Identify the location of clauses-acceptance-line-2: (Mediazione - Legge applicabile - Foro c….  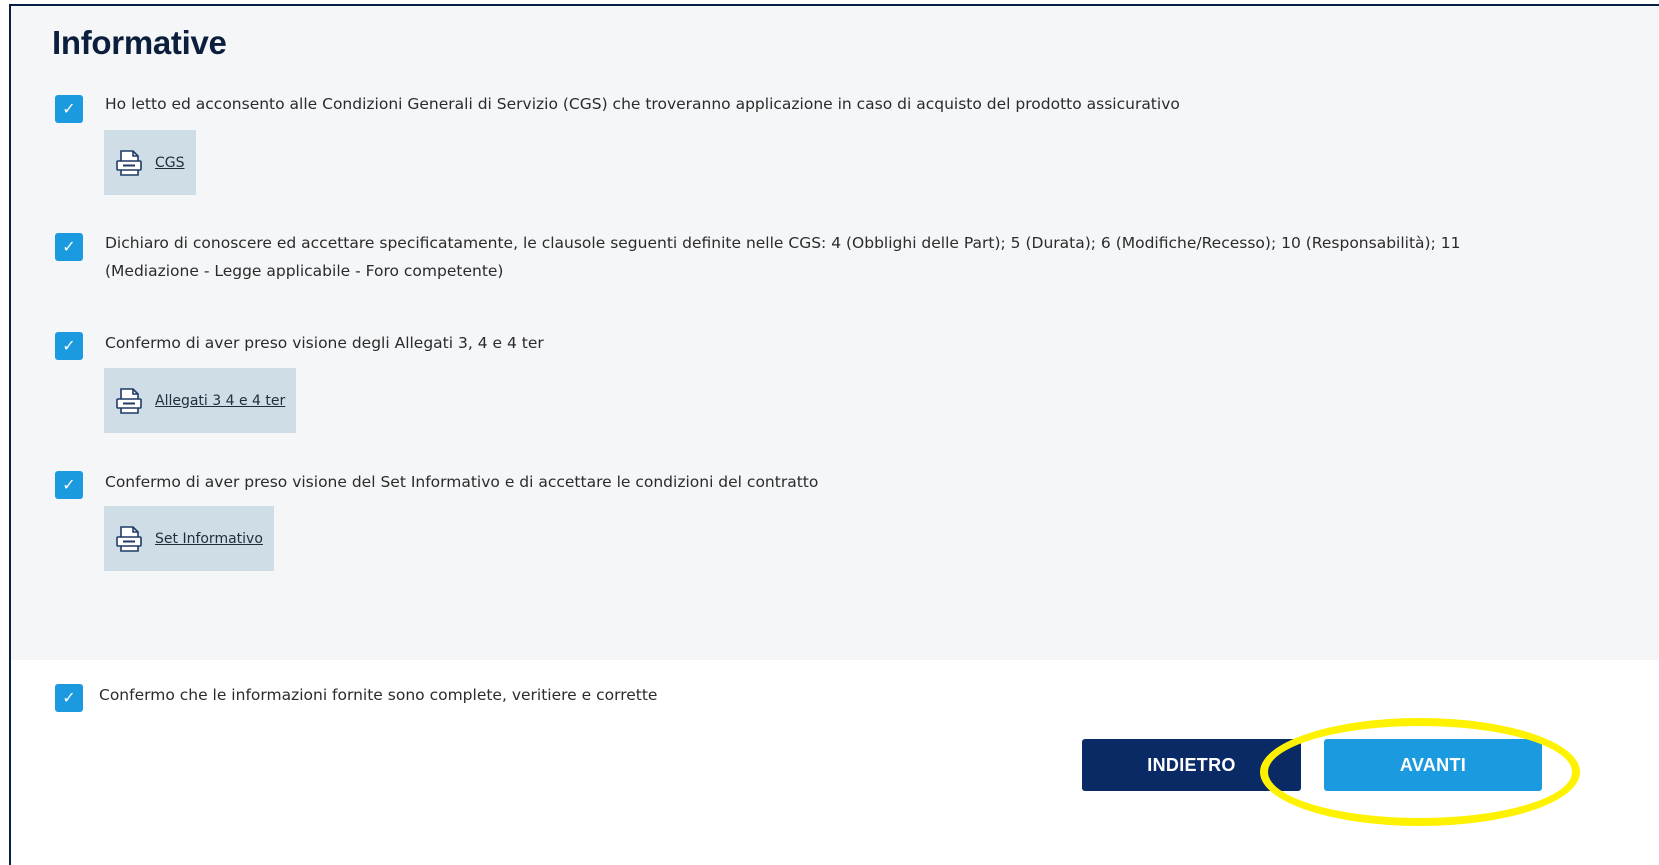
(304, 271).